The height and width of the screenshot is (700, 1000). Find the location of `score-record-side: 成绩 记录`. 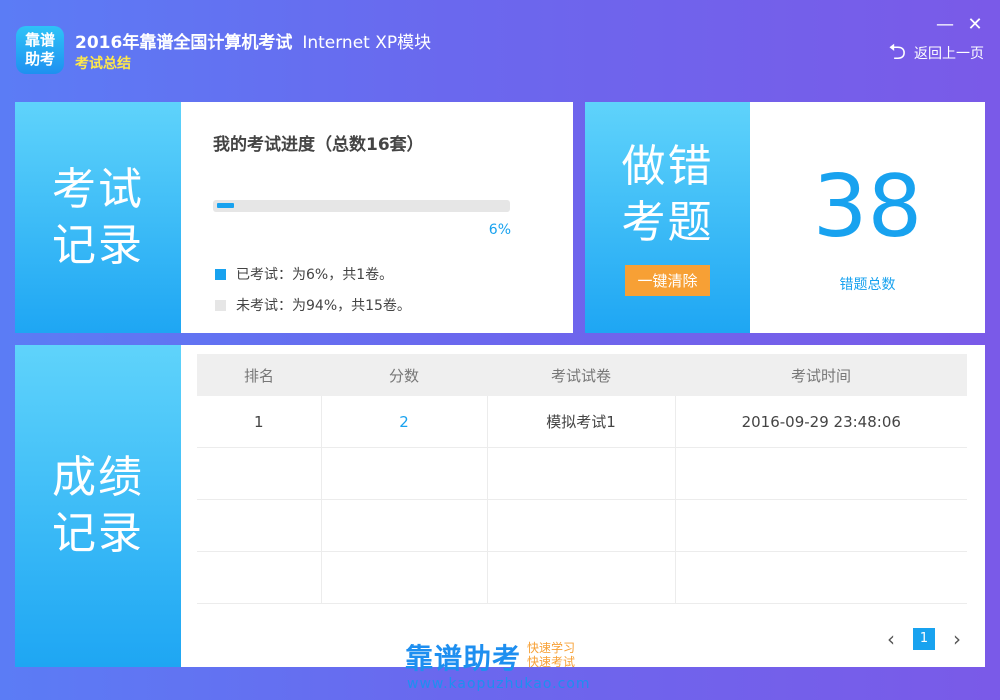

score-record-side: 成绩 记录 is located at coordinates (98, 506).